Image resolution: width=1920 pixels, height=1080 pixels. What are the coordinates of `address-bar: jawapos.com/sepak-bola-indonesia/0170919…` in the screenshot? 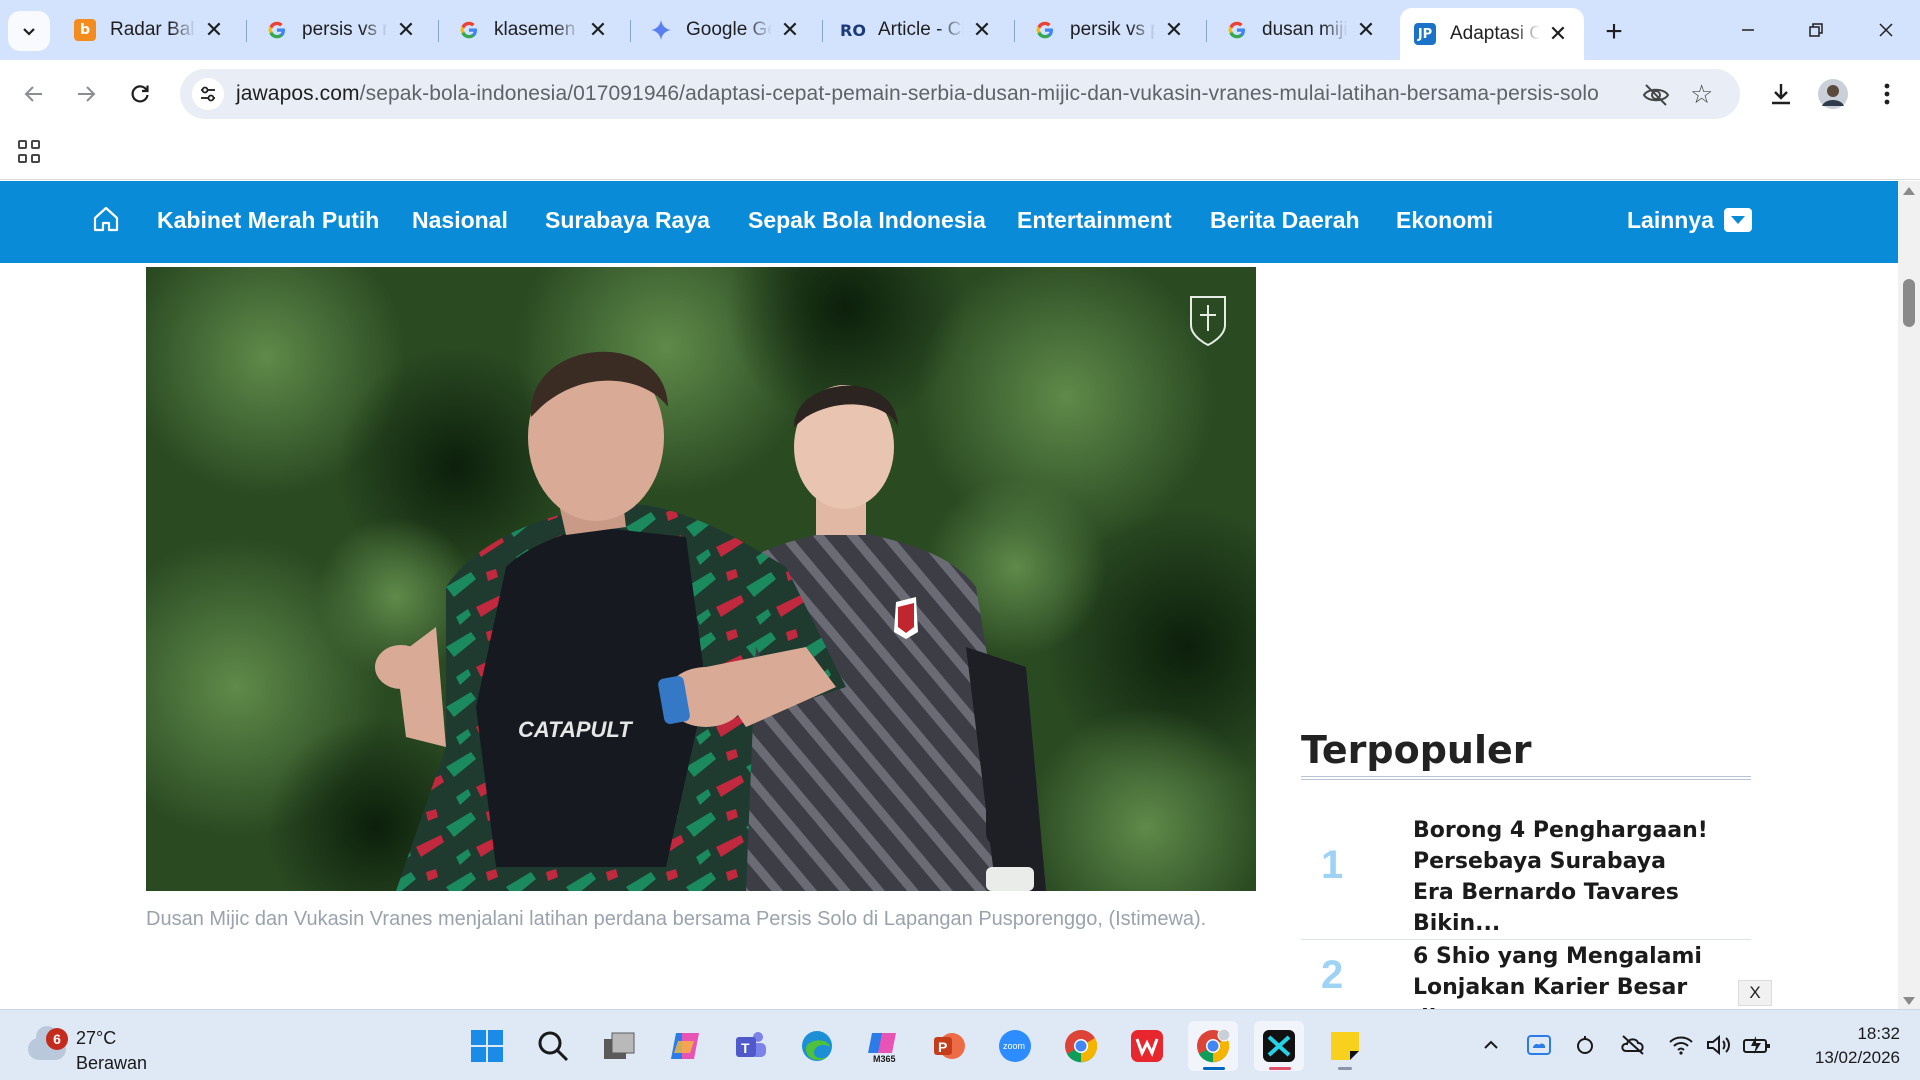 It's located at (960, 94).